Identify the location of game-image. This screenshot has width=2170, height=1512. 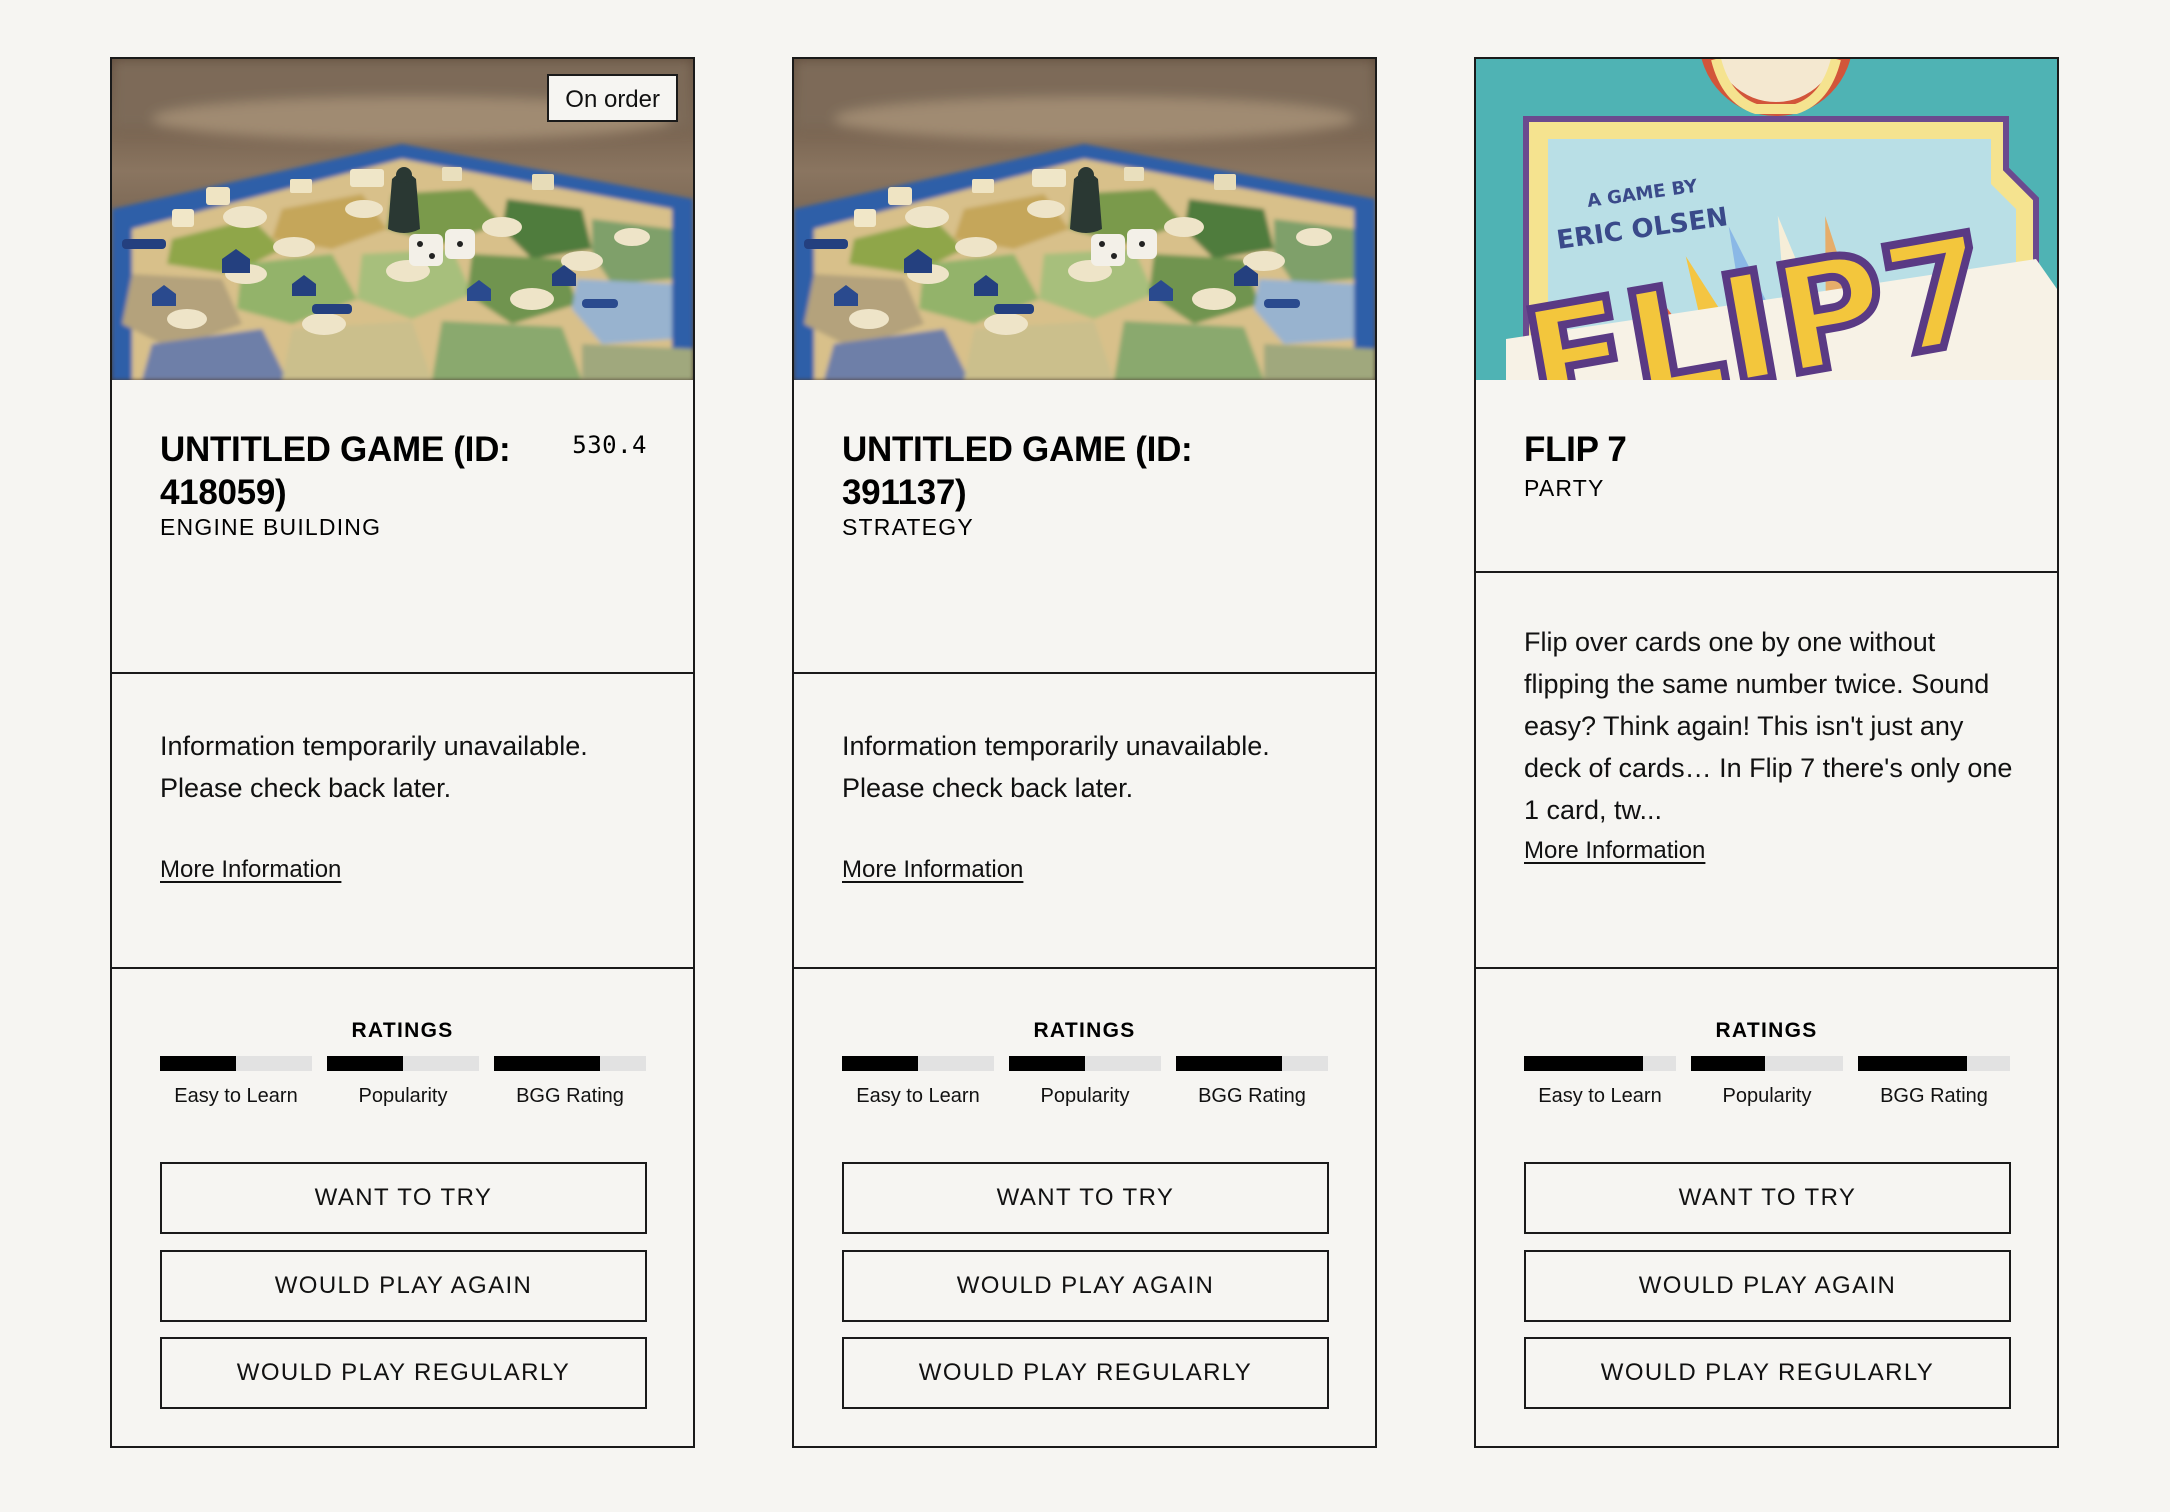
(1084, 219).